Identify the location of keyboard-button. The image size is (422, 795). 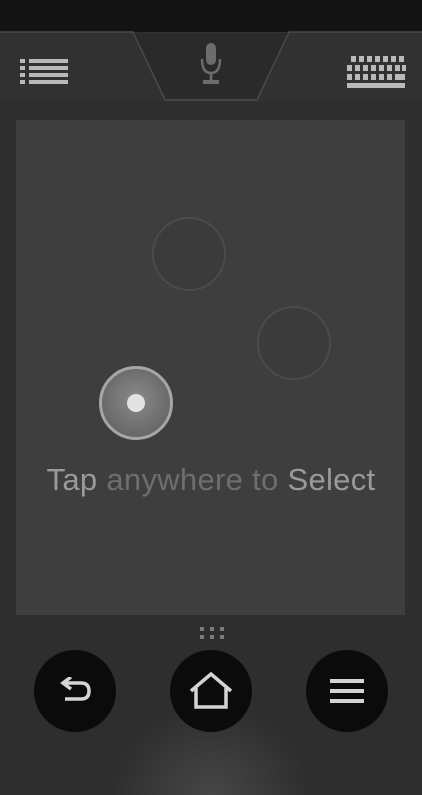
(376, 72).